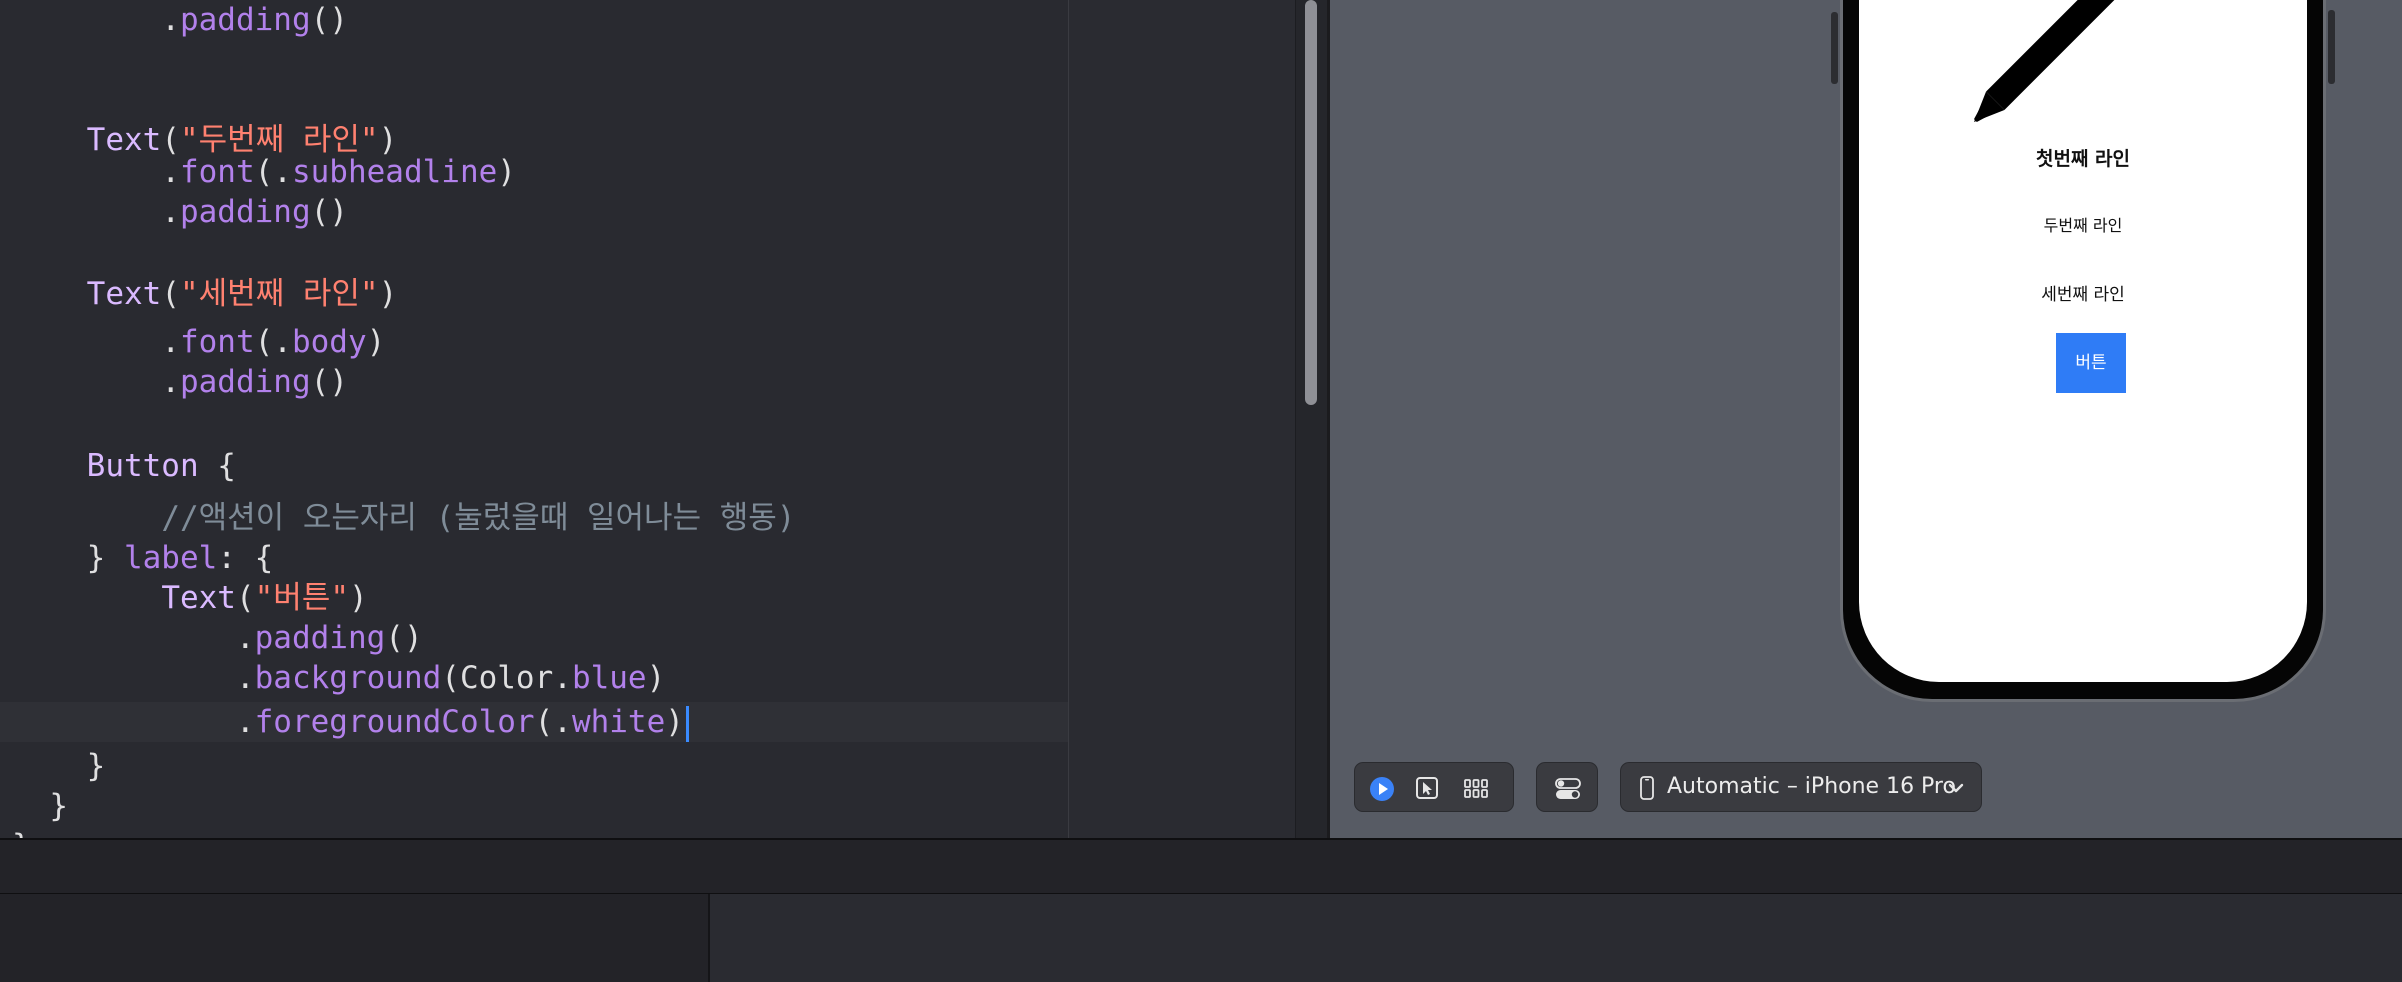 This screenshot has height=982, width=2402. Describe the element at coordinates (1556, 938) in the screenshot. I see `console-output` at that location.